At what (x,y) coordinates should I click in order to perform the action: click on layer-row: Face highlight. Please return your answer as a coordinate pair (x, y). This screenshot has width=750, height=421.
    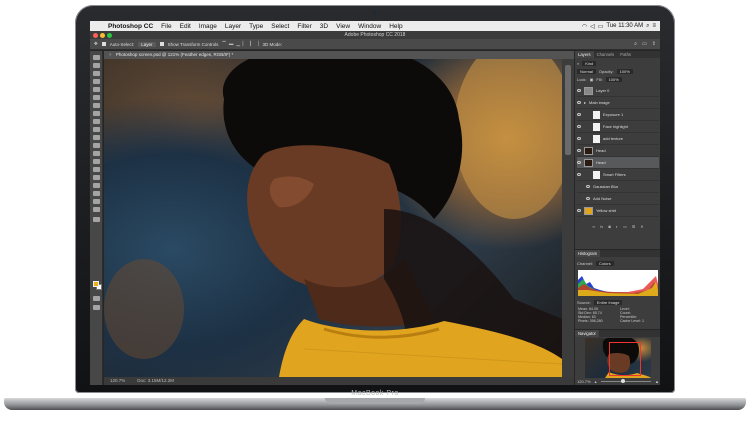
    Looking at the image, I should click on (618, 127).